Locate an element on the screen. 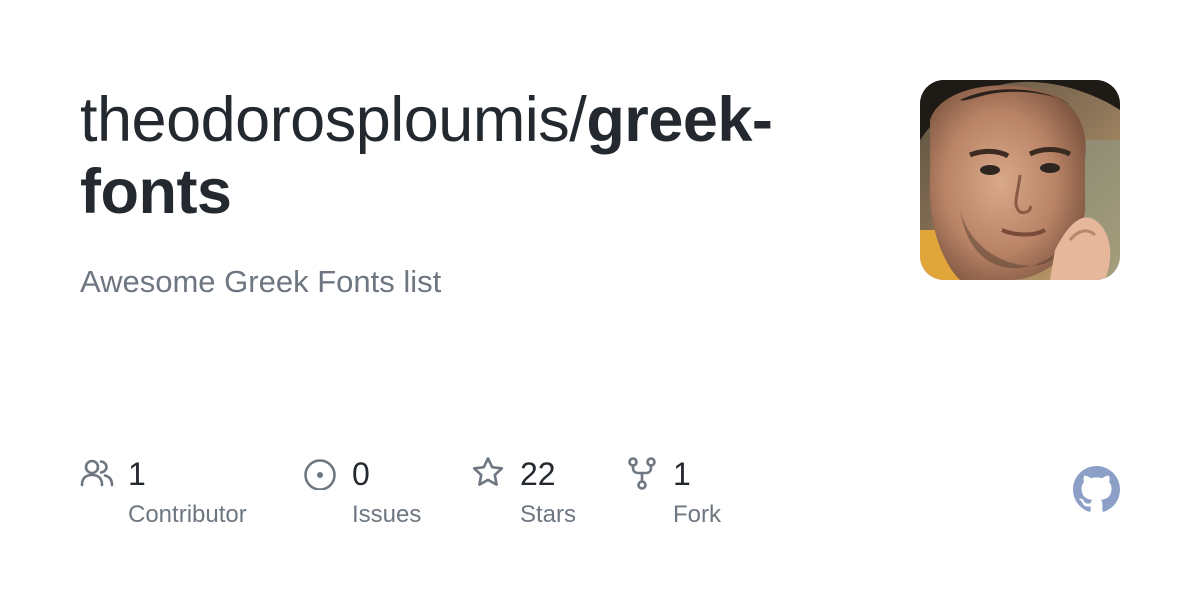 The image size is (1200, 600). repo-owner: theodorosploumis/ is located at coordinates (333, 120).